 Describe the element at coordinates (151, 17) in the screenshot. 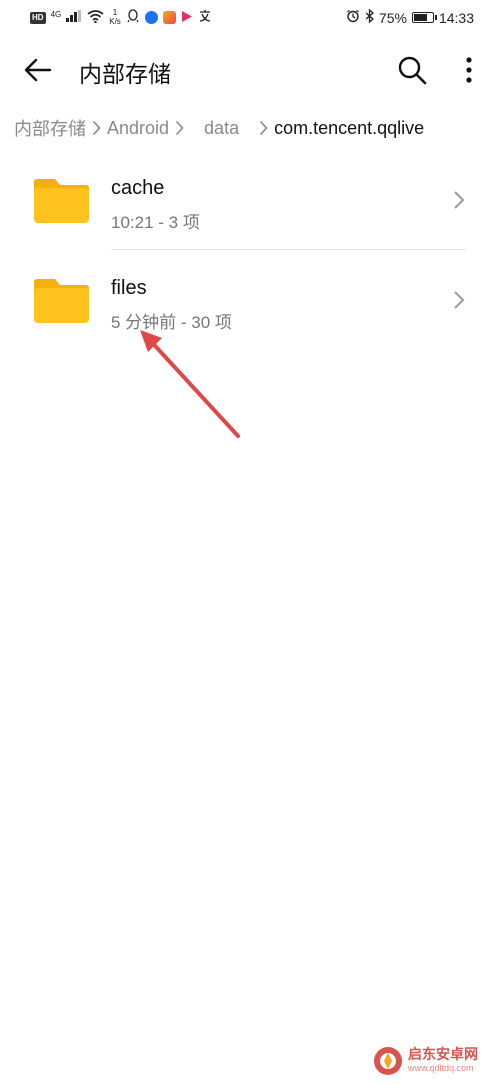

I see `browser-app-icon` at that location.